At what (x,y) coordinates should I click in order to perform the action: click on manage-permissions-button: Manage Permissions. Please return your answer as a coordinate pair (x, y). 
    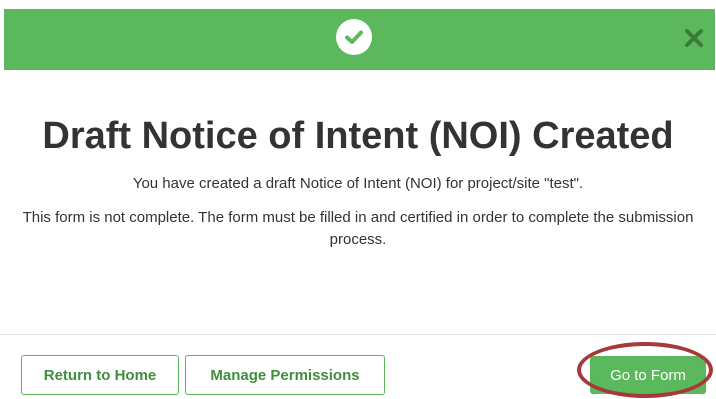
    Looking at the image, I should click on (285, 375).